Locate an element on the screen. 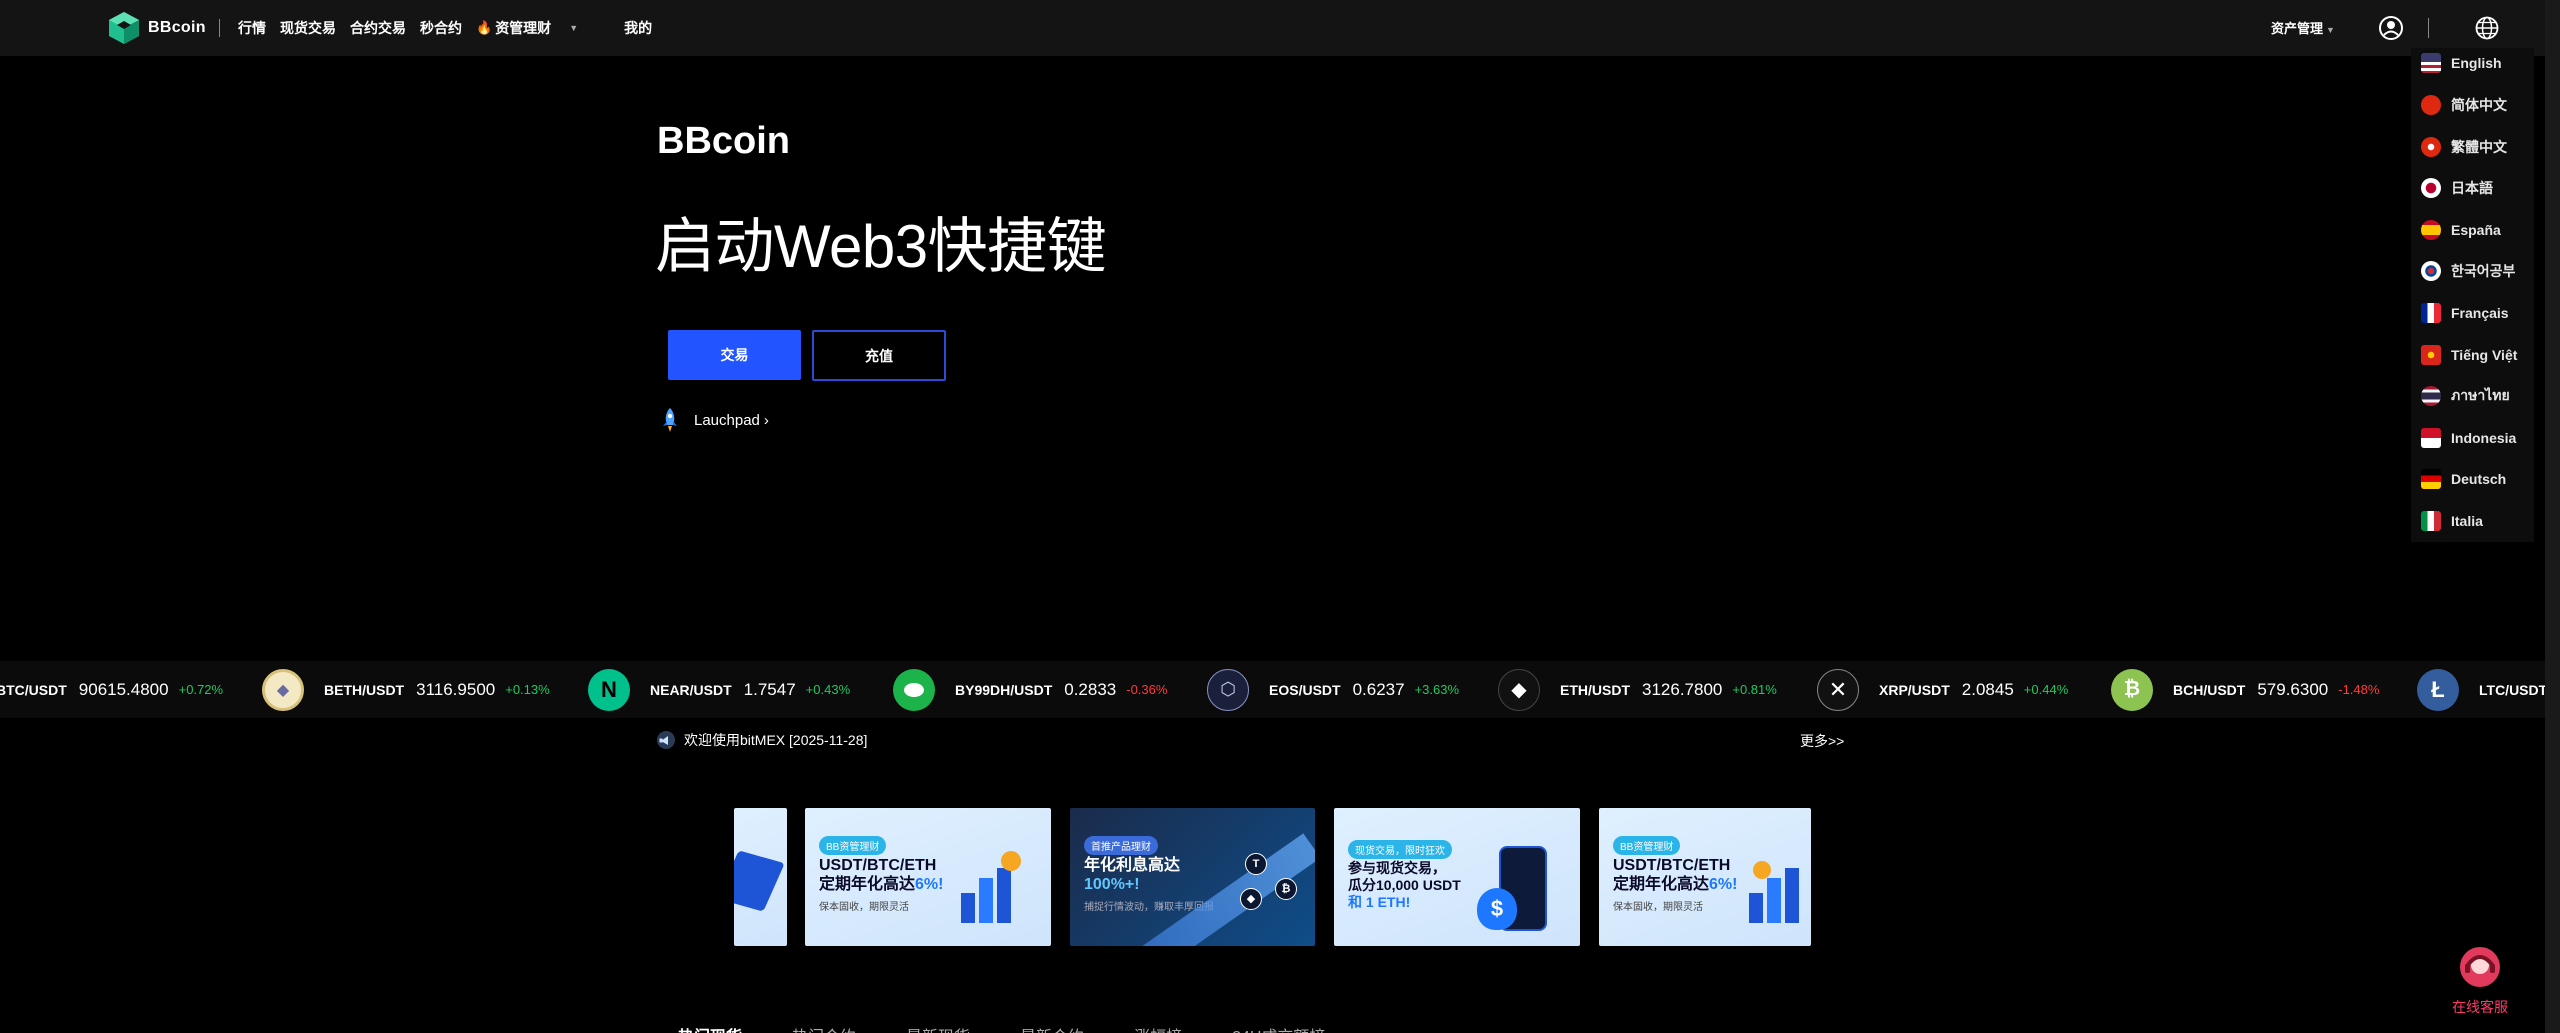 The height and width of the screenshot is (1033, 2560). promo-banner-partial is located at coordinates (760, 877).